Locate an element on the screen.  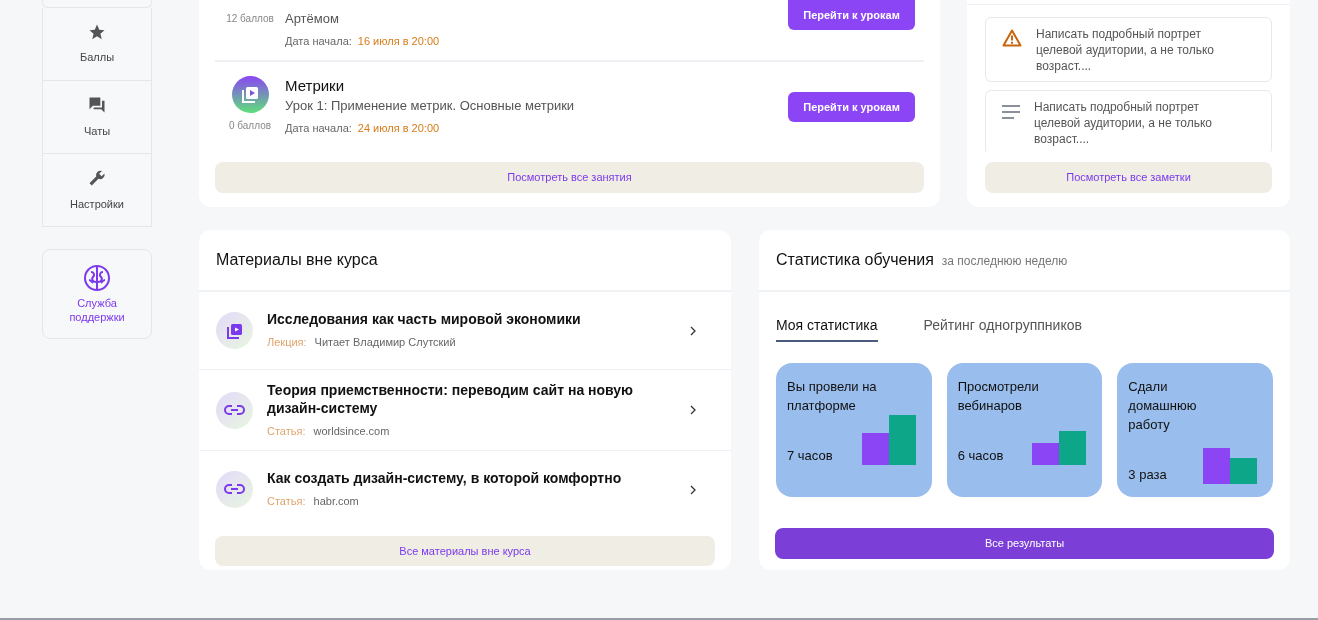
warning-icon is located at coordinates (1012, 38).